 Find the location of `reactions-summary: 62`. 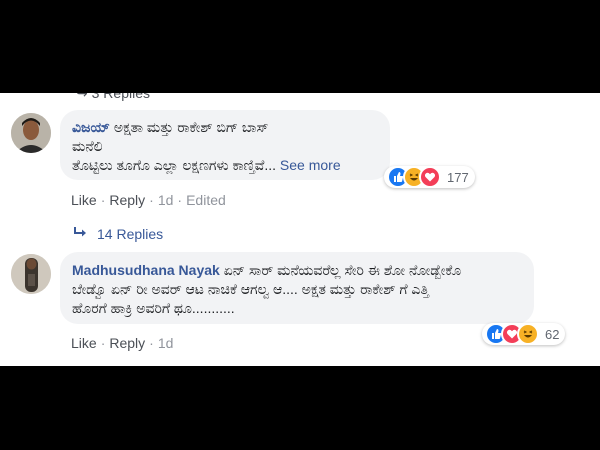

reactions-summary: 62 is located at coordinates (524, 334).